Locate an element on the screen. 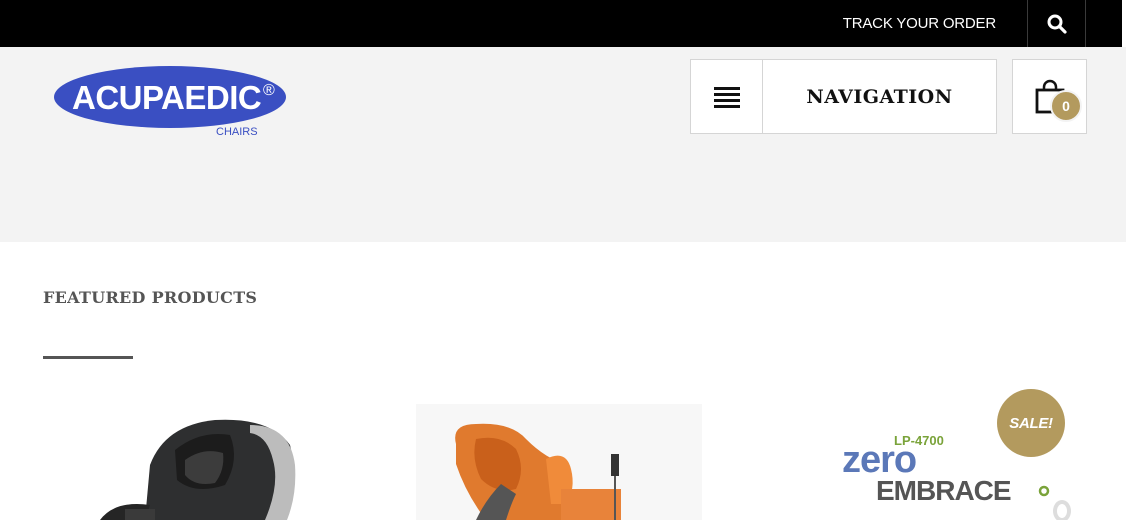 The height and width of the screenshot is (520, 1126). section-divider is located at coordinates (88, 357).